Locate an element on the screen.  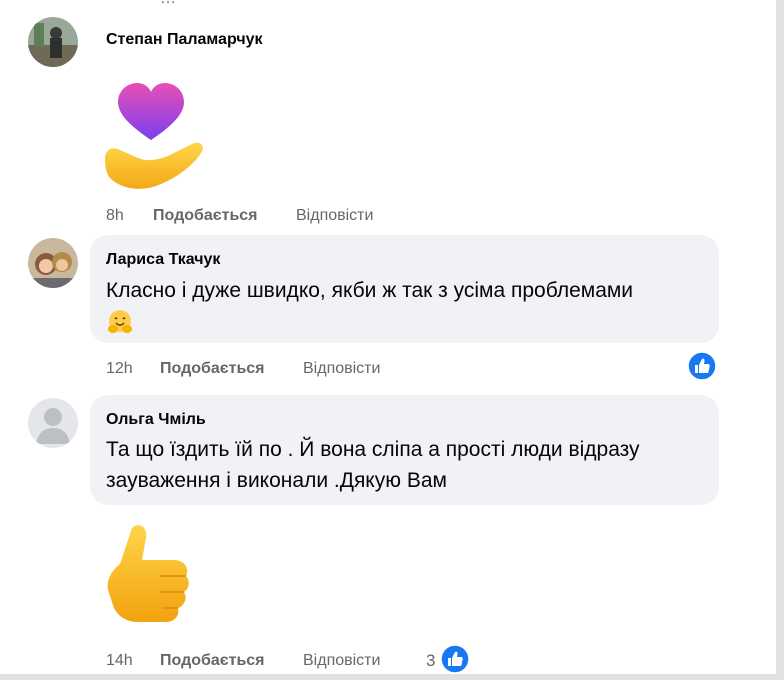
comment-author: Степан Паламарчук is located at coordinates (184, 40).